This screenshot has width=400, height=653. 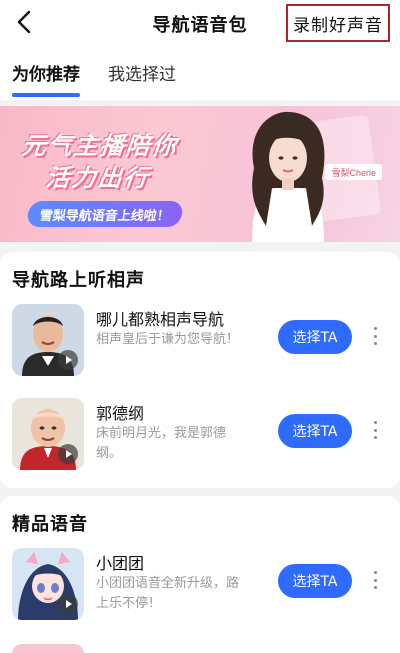 What do you see at coordinates (353, 172) in the screenshot?
I see `banner-name-tag: 雪梨Cherie` at bounding box center [353, 172].